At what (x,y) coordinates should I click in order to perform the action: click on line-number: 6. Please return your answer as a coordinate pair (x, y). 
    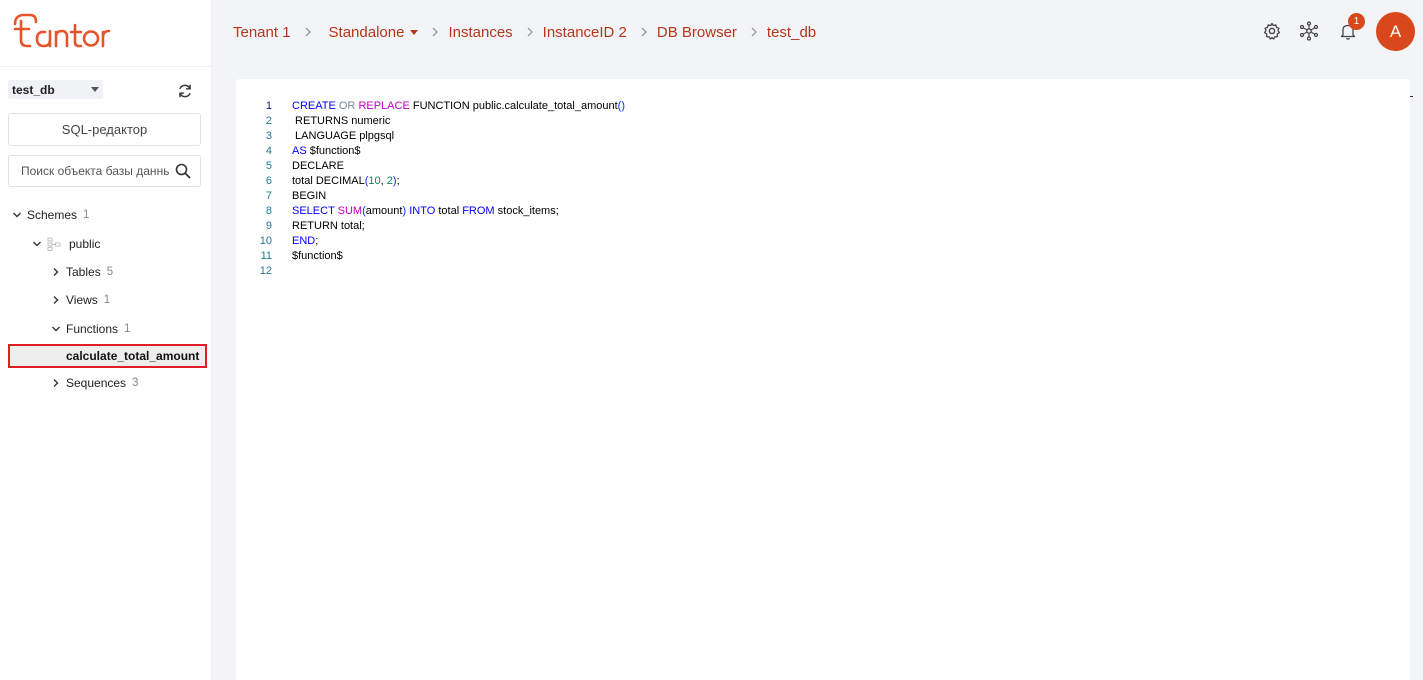
    Looking at the image, I should click on (268, 181).